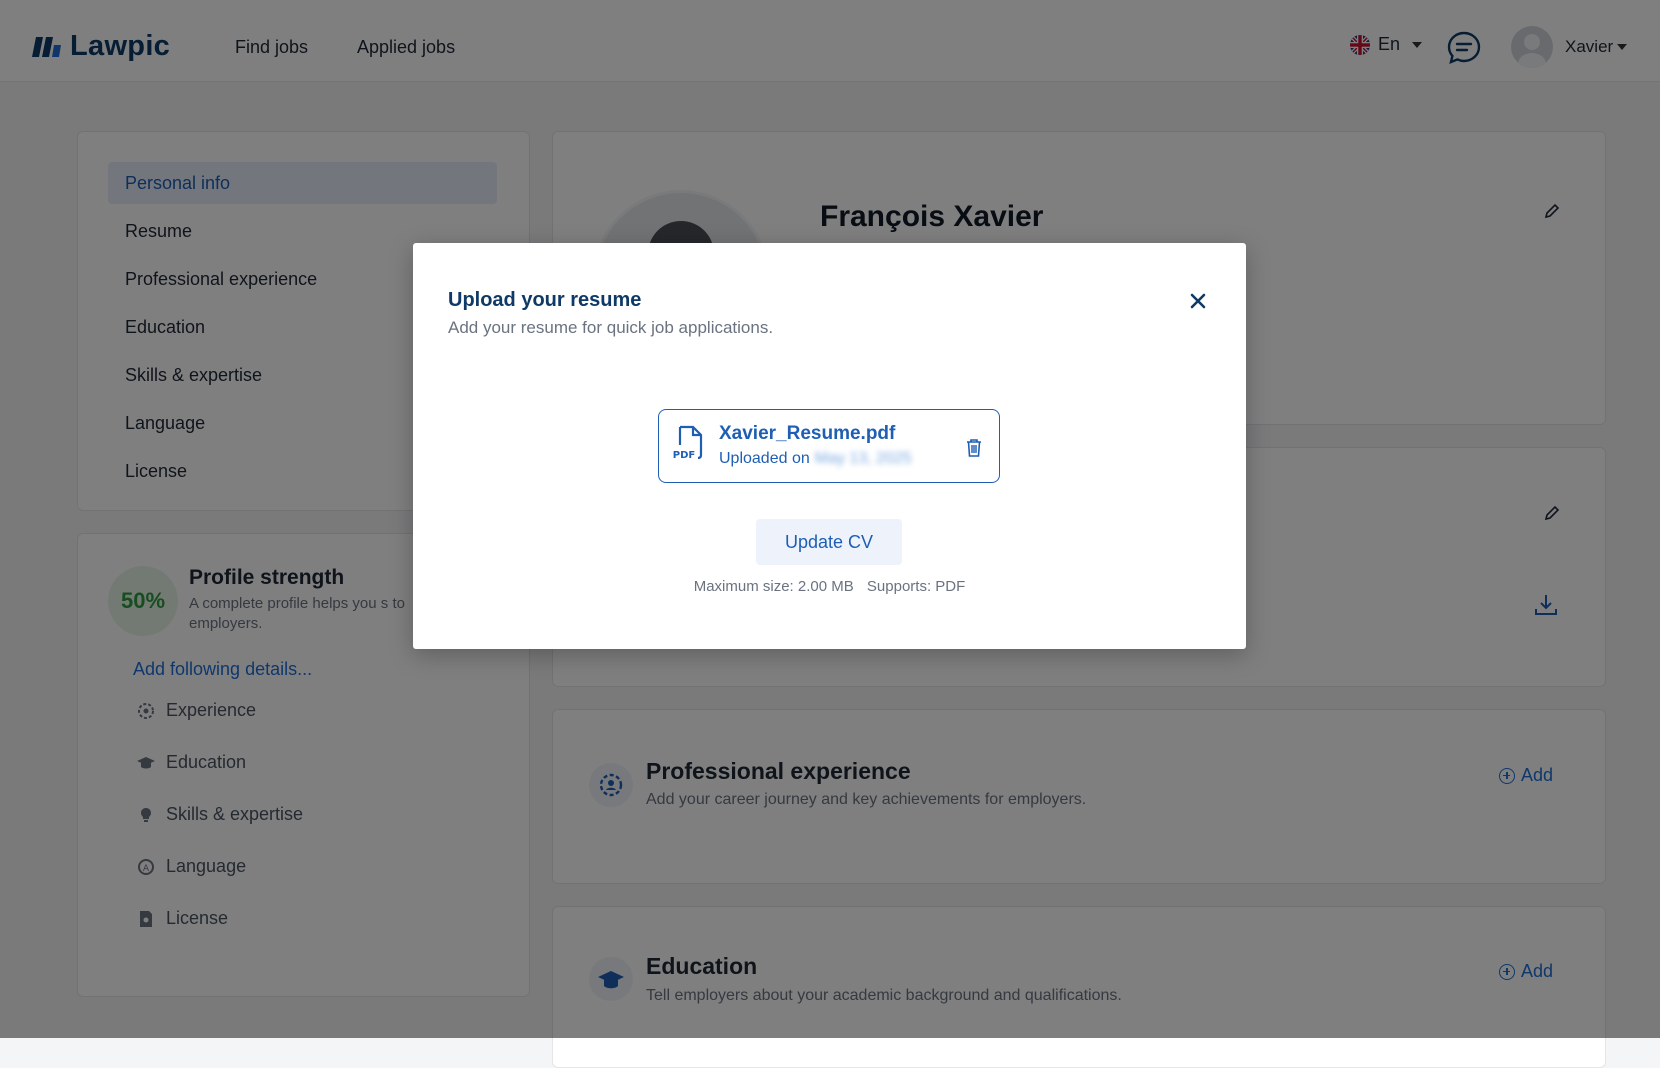  What do you see at coordinates (764, 458) in the screenshot?
I see `uploaded-label: Uploaded on` at bounding box center [764, 458].